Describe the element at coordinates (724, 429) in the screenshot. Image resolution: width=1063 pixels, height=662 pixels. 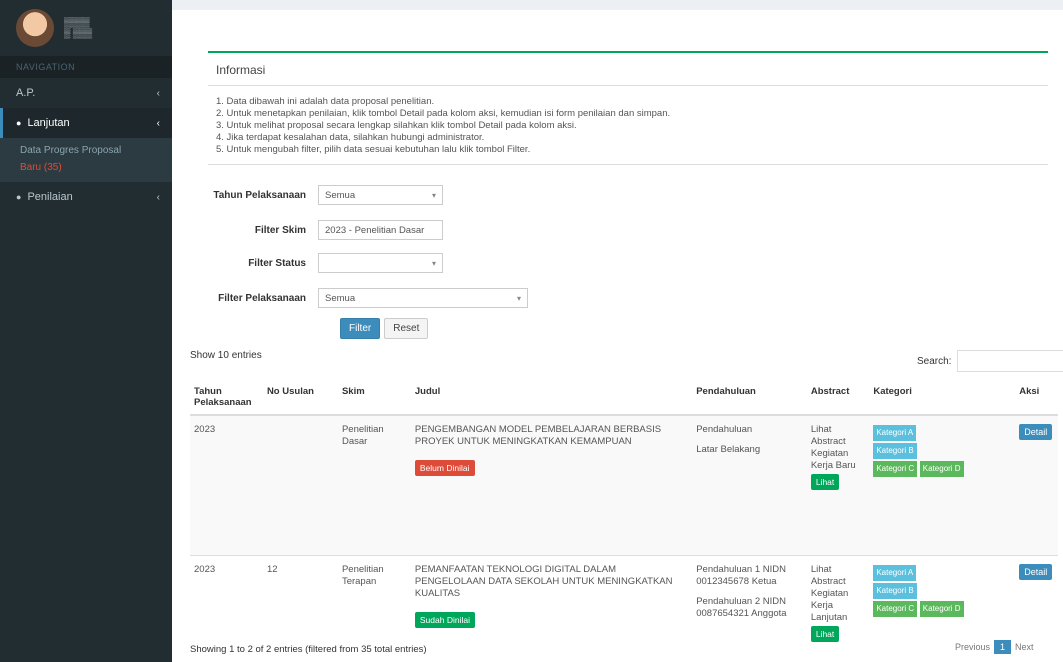
I see `pendahuluan-a: Pendahuluan` at that location.